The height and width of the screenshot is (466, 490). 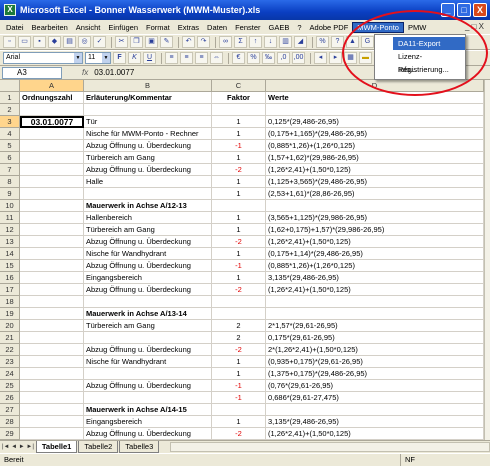 What do you see at coordinates (448, 10) in the screenshot?
I see `minimize-button: _` at bounding box center [448, 10].